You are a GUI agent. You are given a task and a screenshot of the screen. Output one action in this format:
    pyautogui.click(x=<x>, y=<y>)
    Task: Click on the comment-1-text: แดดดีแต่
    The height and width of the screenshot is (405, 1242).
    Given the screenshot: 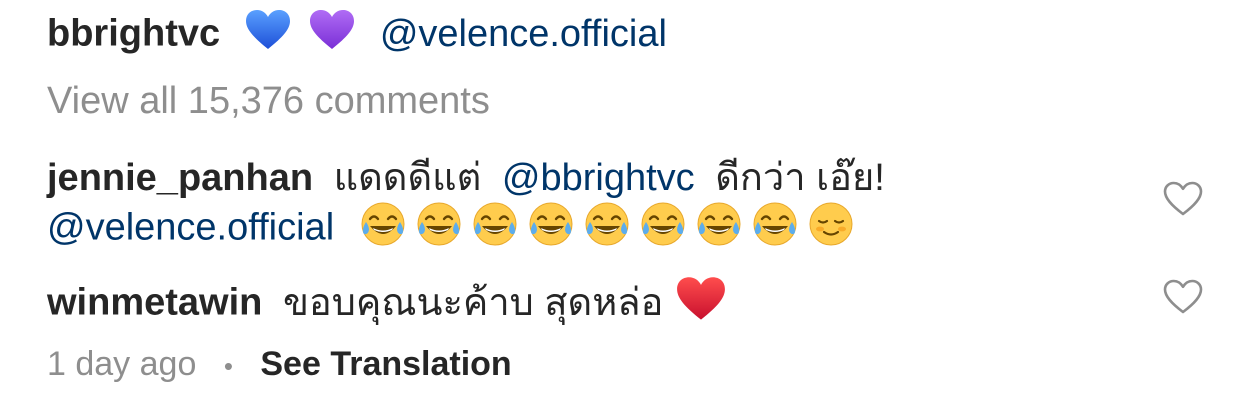 What is the action you would take?
    pyautogui.click(x=407, y=178)
    